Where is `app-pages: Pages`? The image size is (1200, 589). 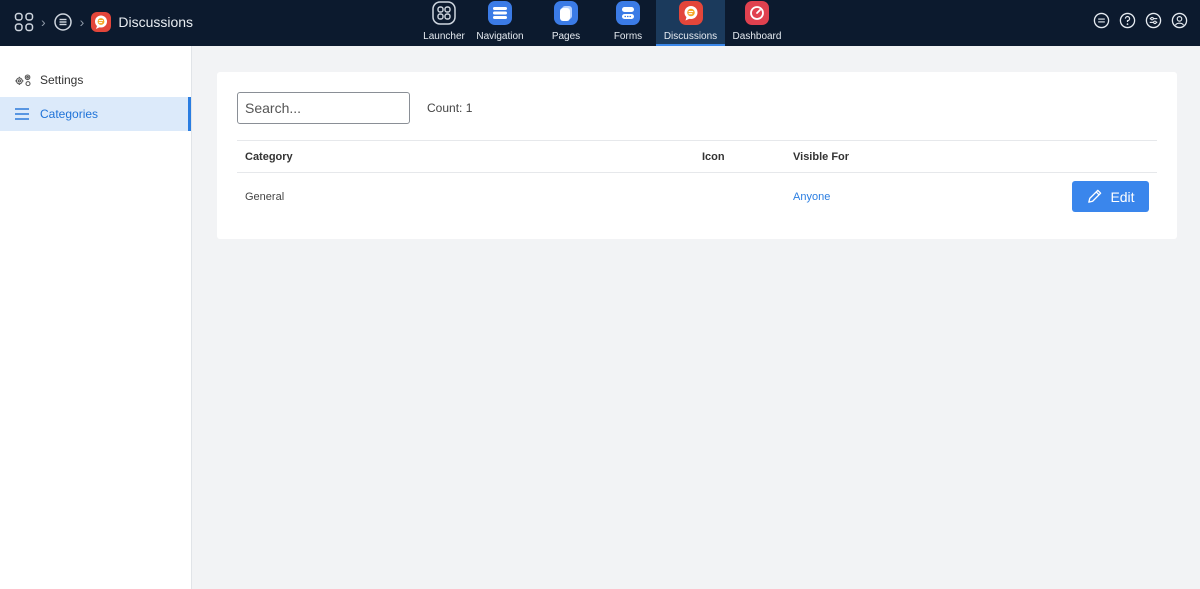
app-pages: Pages is located at coordinates (566, 23).